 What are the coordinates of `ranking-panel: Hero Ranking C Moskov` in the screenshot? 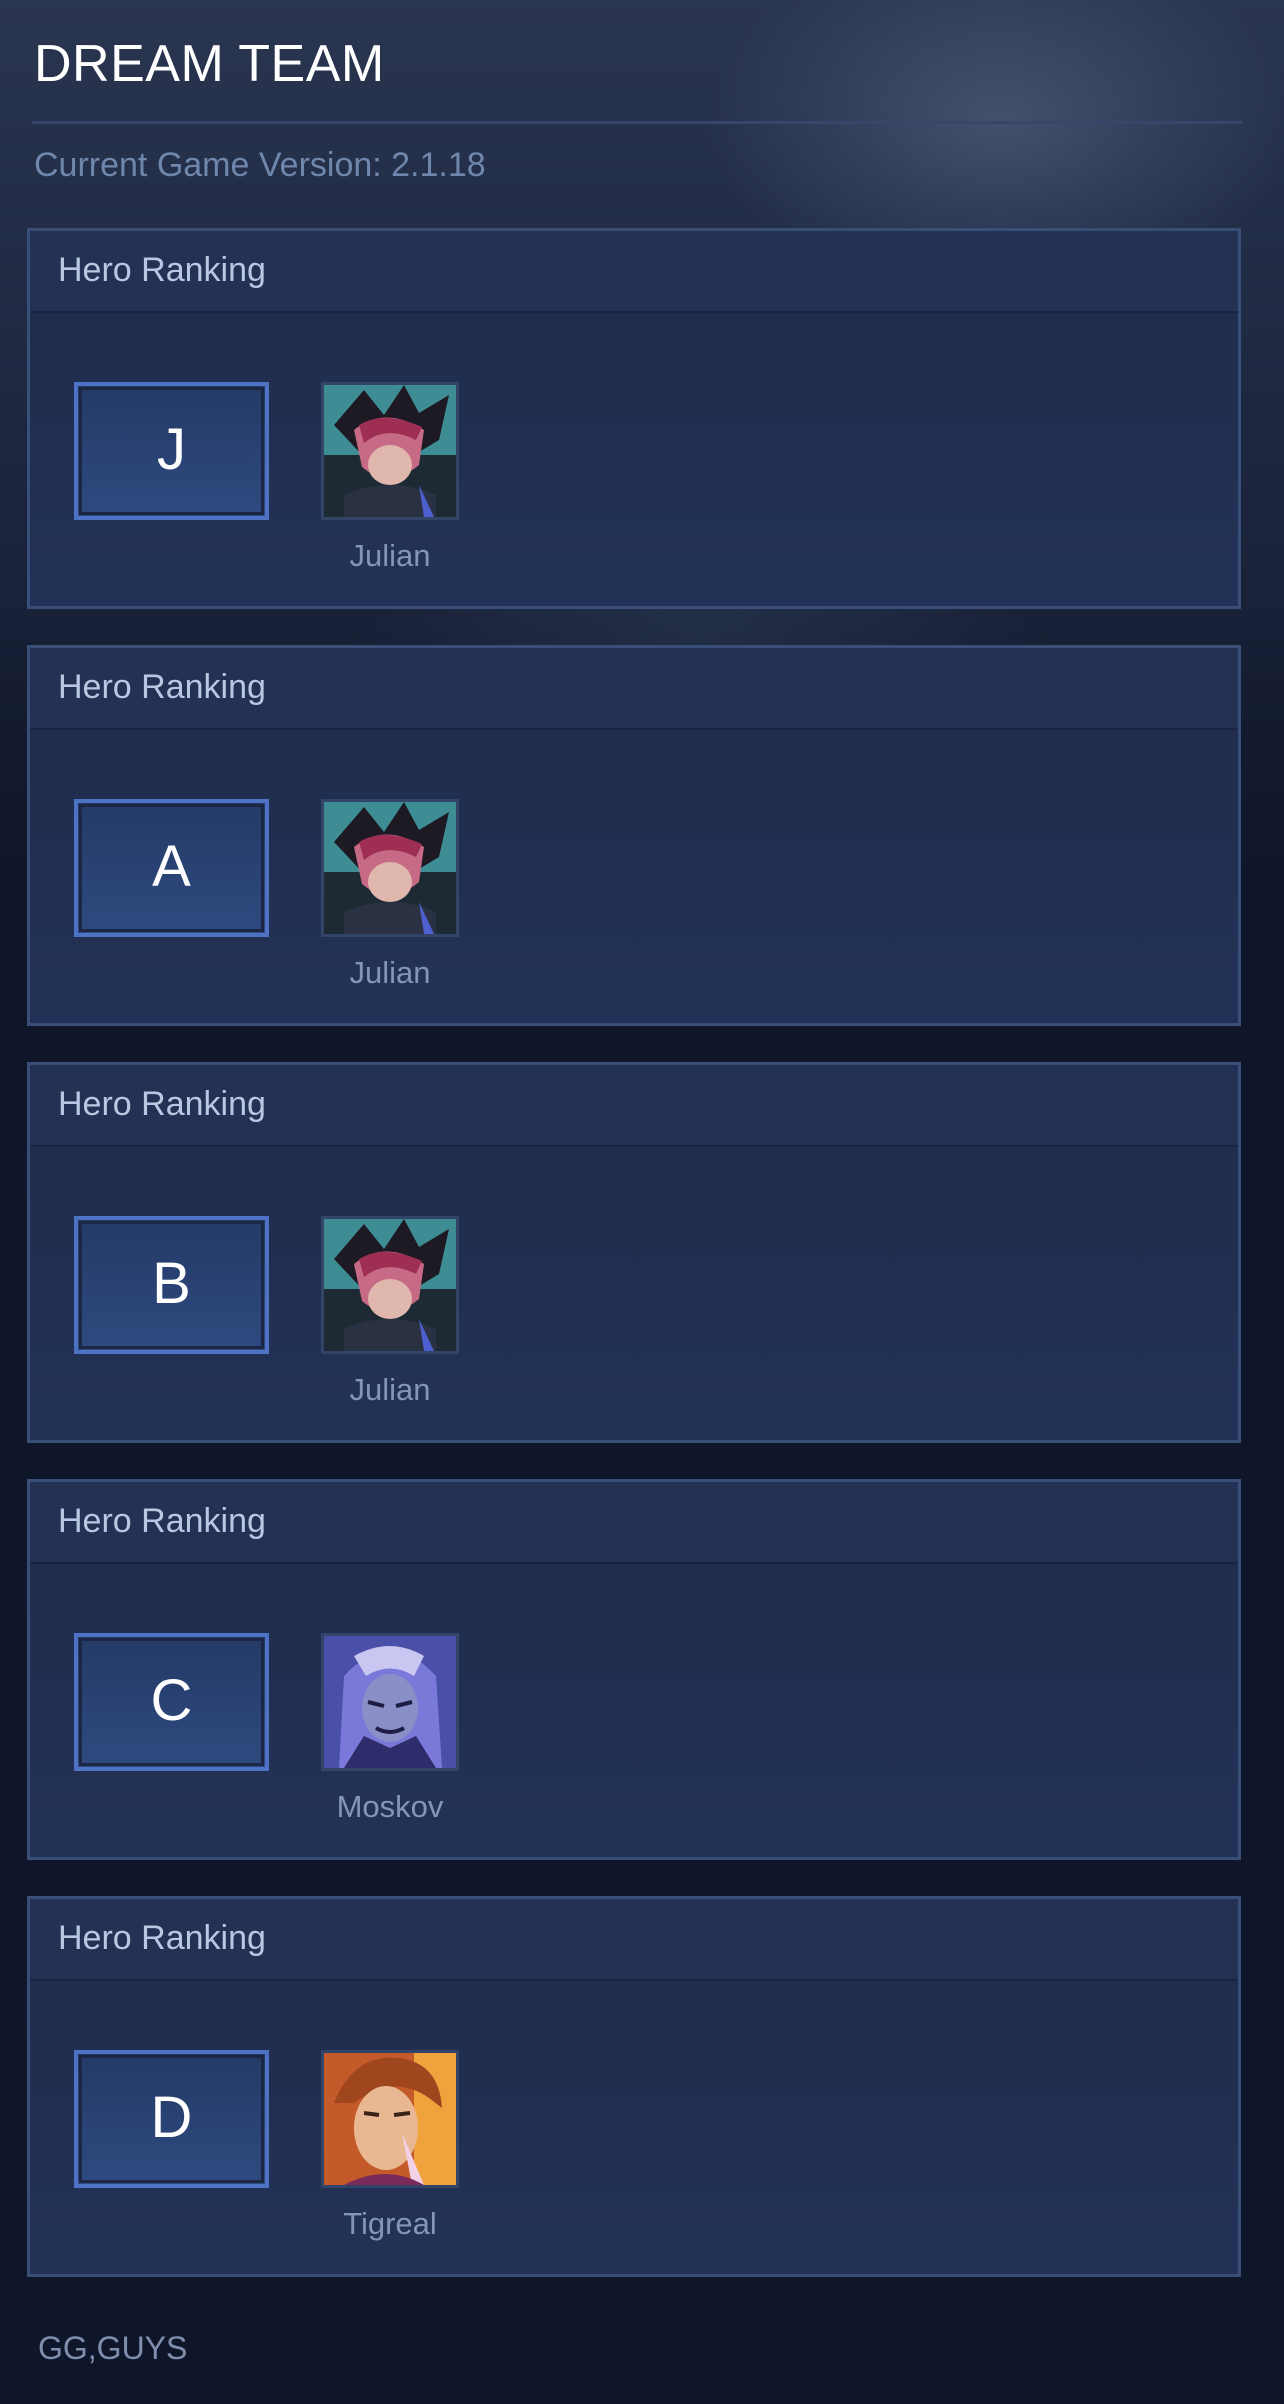 It's located at (634, 1669).